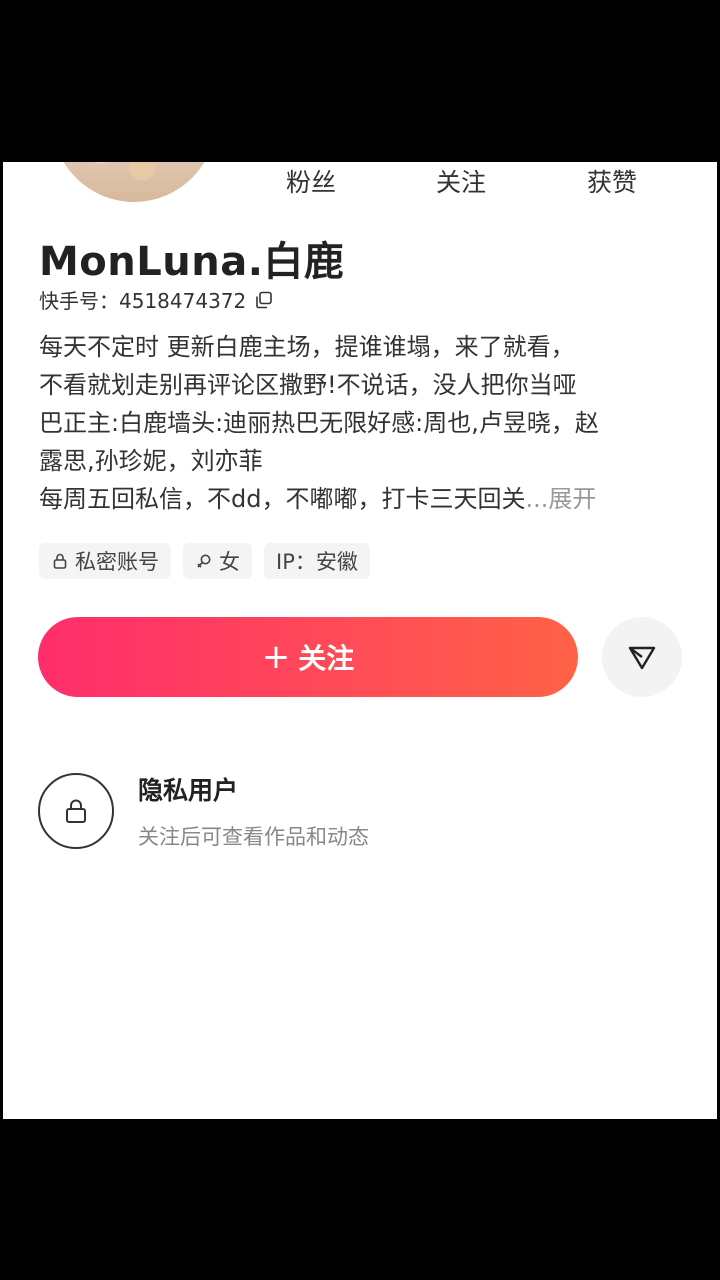  Describe the element at coordinates (183, 301) in the screenshot. I see `user-id-value: 4518474372` at that location.